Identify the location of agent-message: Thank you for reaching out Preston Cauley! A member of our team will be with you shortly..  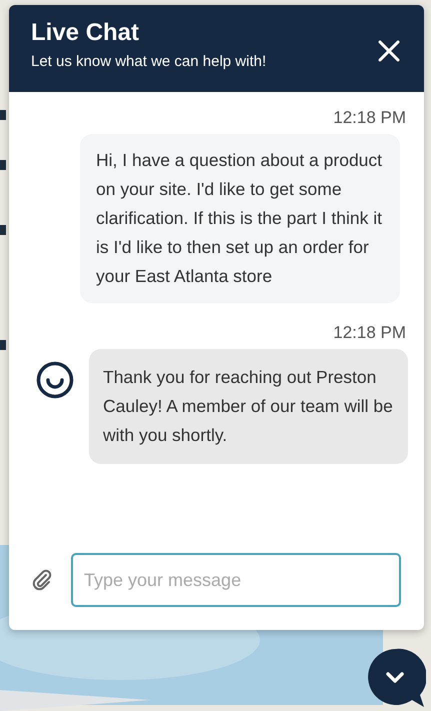
(248, 406).